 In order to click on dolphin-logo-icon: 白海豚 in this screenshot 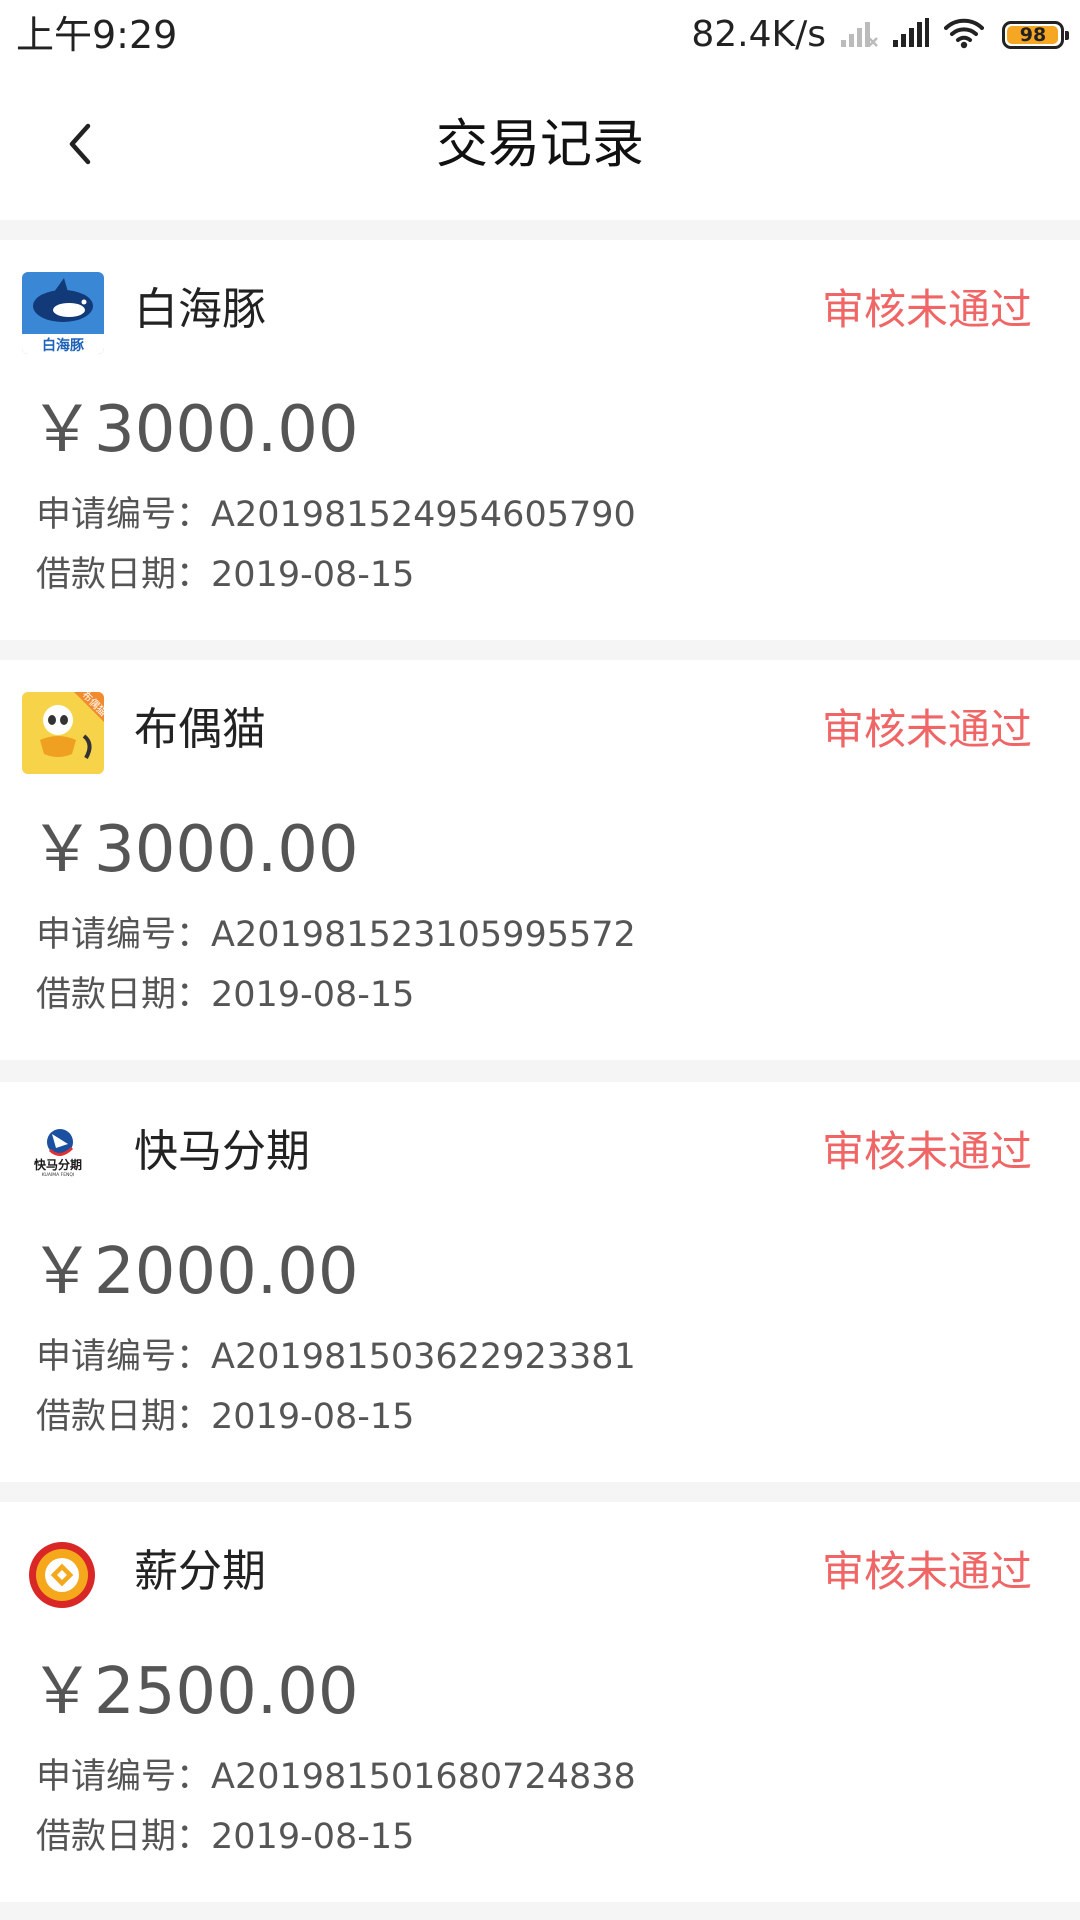, I will do `click(63, 313)`.